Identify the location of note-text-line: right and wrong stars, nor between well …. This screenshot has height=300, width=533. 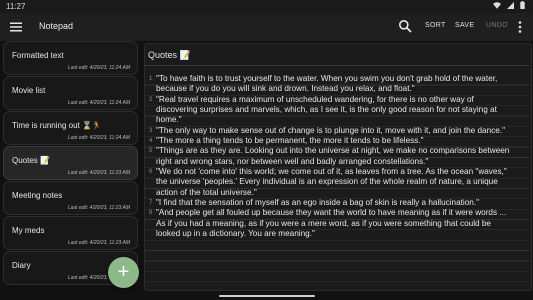
(338, 162).